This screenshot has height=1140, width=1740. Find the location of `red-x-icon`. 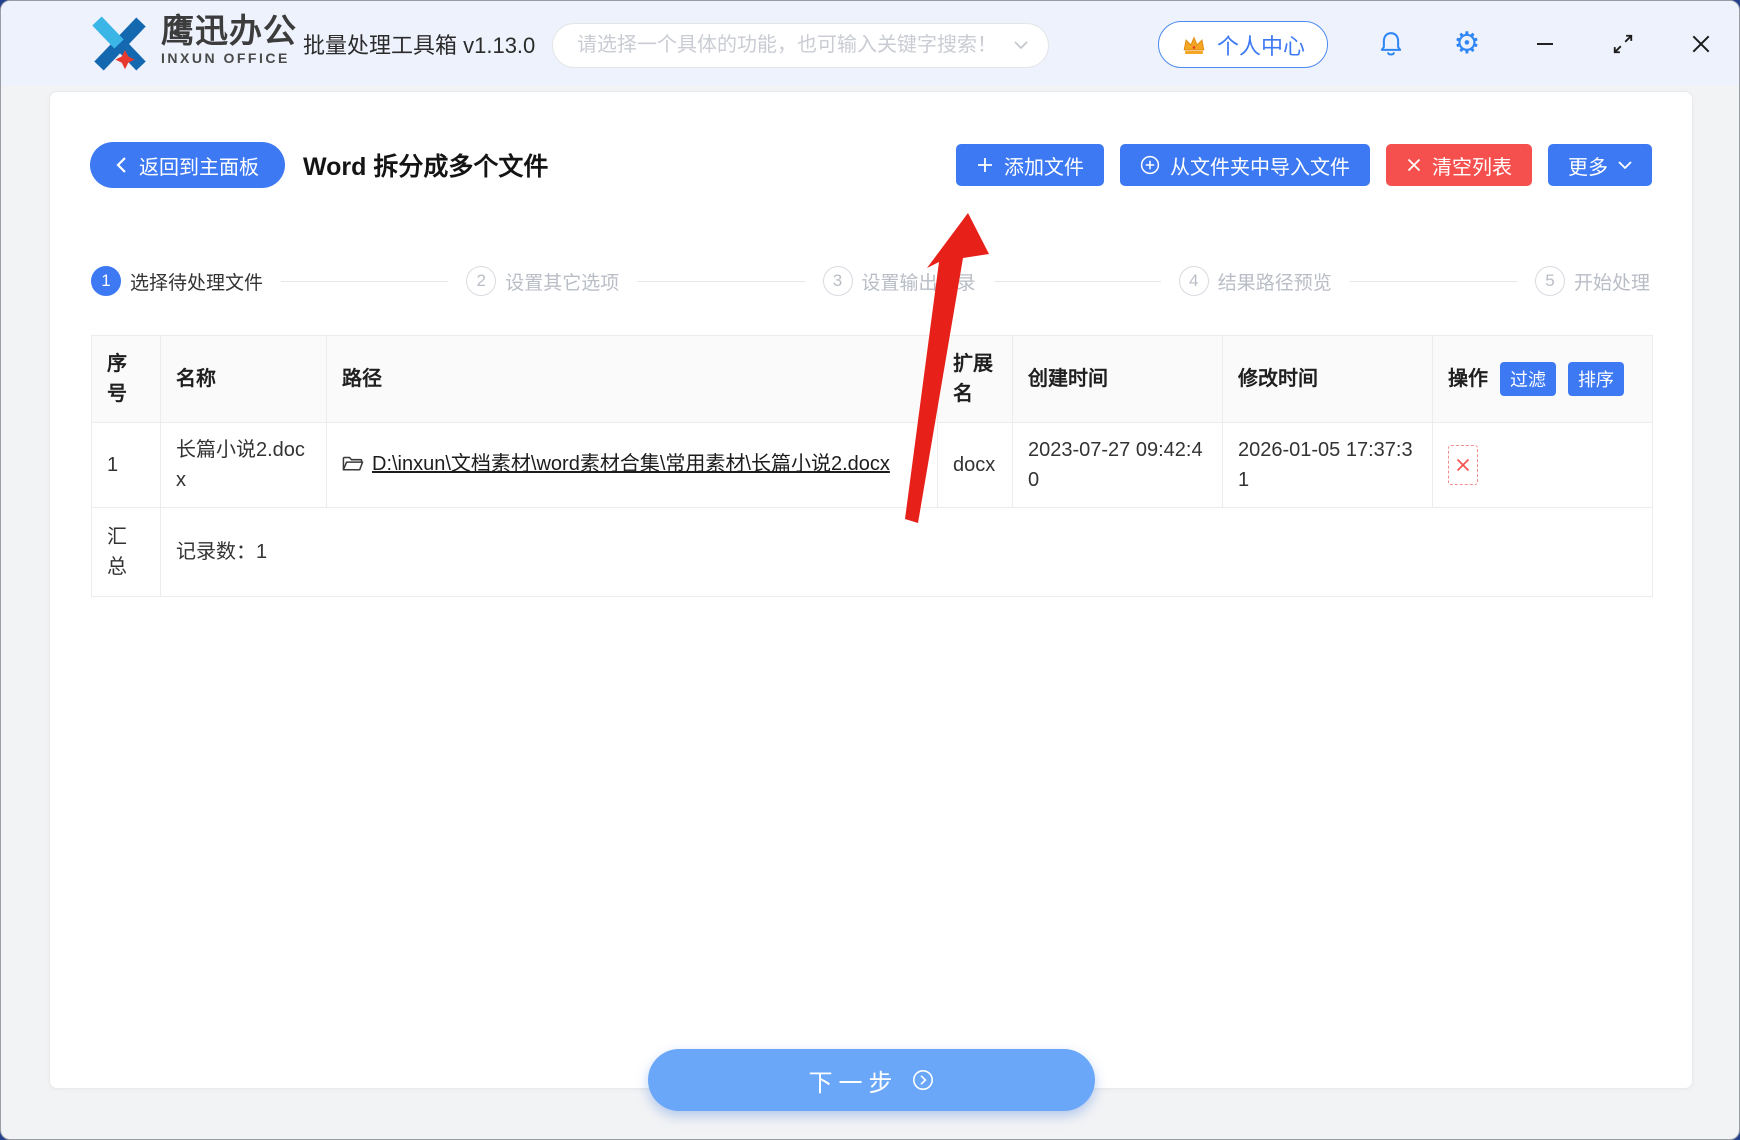

red-x-icon is located at coordinates (1463, 465).